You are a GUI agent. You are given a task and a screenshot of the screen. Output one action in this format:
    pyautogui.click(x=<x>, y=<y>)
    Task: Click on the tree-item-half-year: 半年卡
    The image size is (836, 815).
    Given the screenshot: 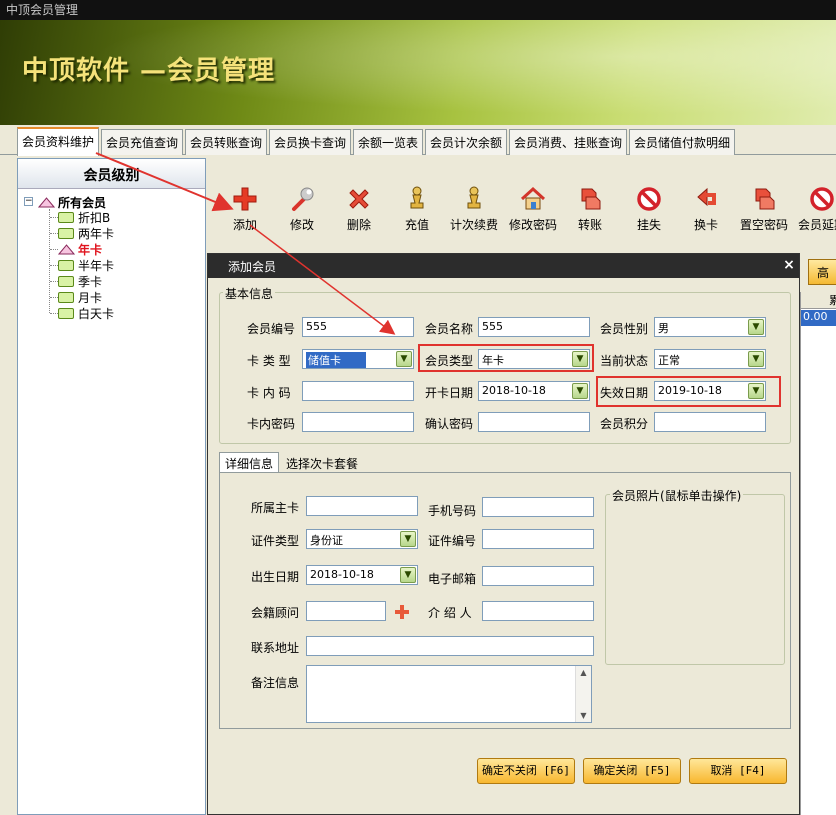 What is the action you would take?
    pyautogui.click(x=86, y=265)
    